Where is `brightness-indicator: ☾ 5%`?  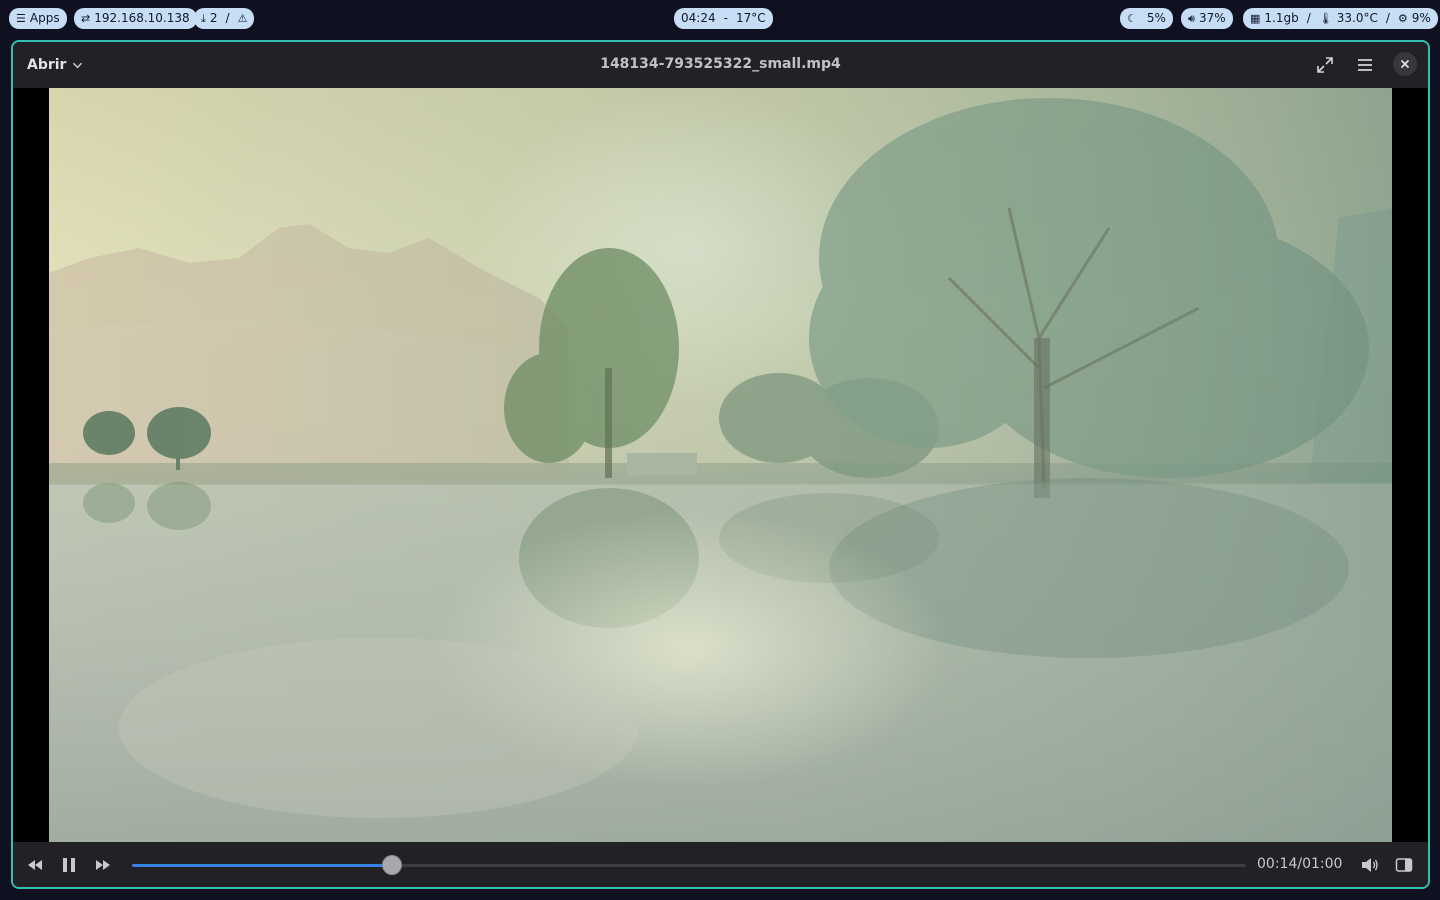
brightness-indicator: ☾ 5% is located at coordinates (1146, 18).